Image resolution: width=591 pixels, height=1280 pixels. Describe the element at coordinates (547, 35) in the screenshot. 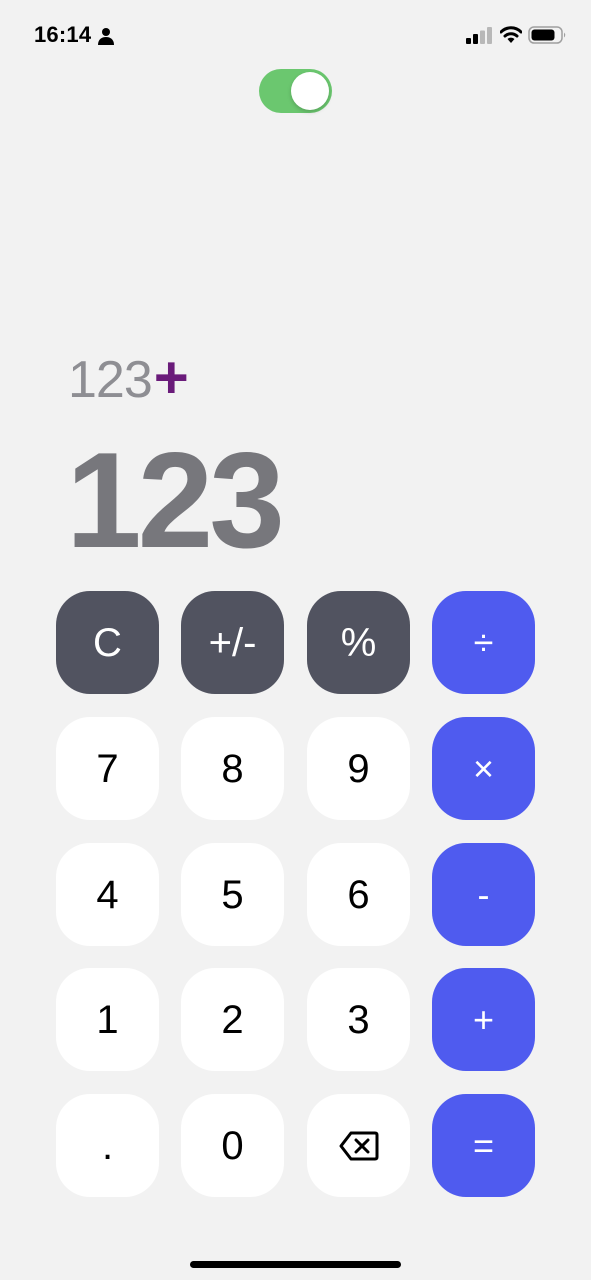

I see `battery-icon` at that location.